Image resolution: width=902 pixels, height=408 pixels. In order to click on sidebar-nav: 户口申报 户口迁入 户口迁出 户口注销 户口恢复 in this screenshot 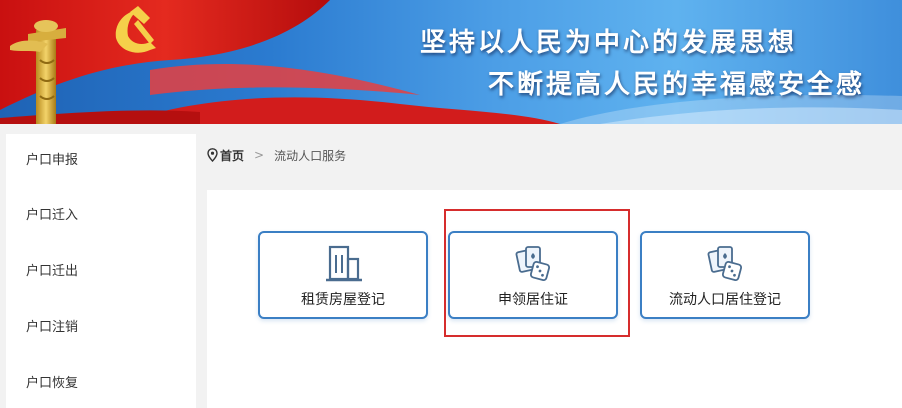, I will do `click(101, 271)`.